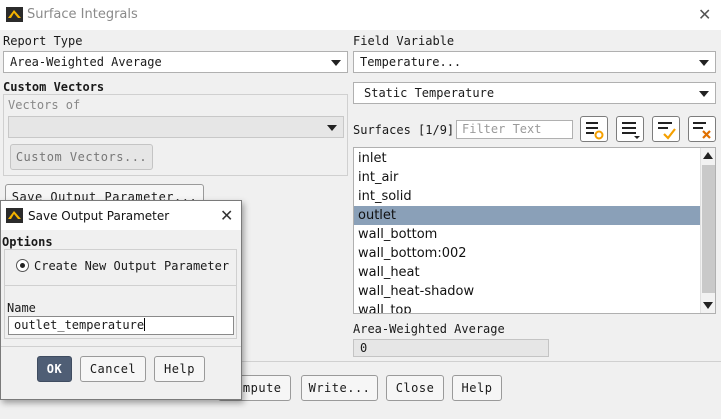 Image resolution: width=721 pixels, height=419 pixels. What do you see at coordinates (404, 130) in the screenshot?
I see `surfaces-label: Surfaces [1/9]` at bounding box center [404, 130].